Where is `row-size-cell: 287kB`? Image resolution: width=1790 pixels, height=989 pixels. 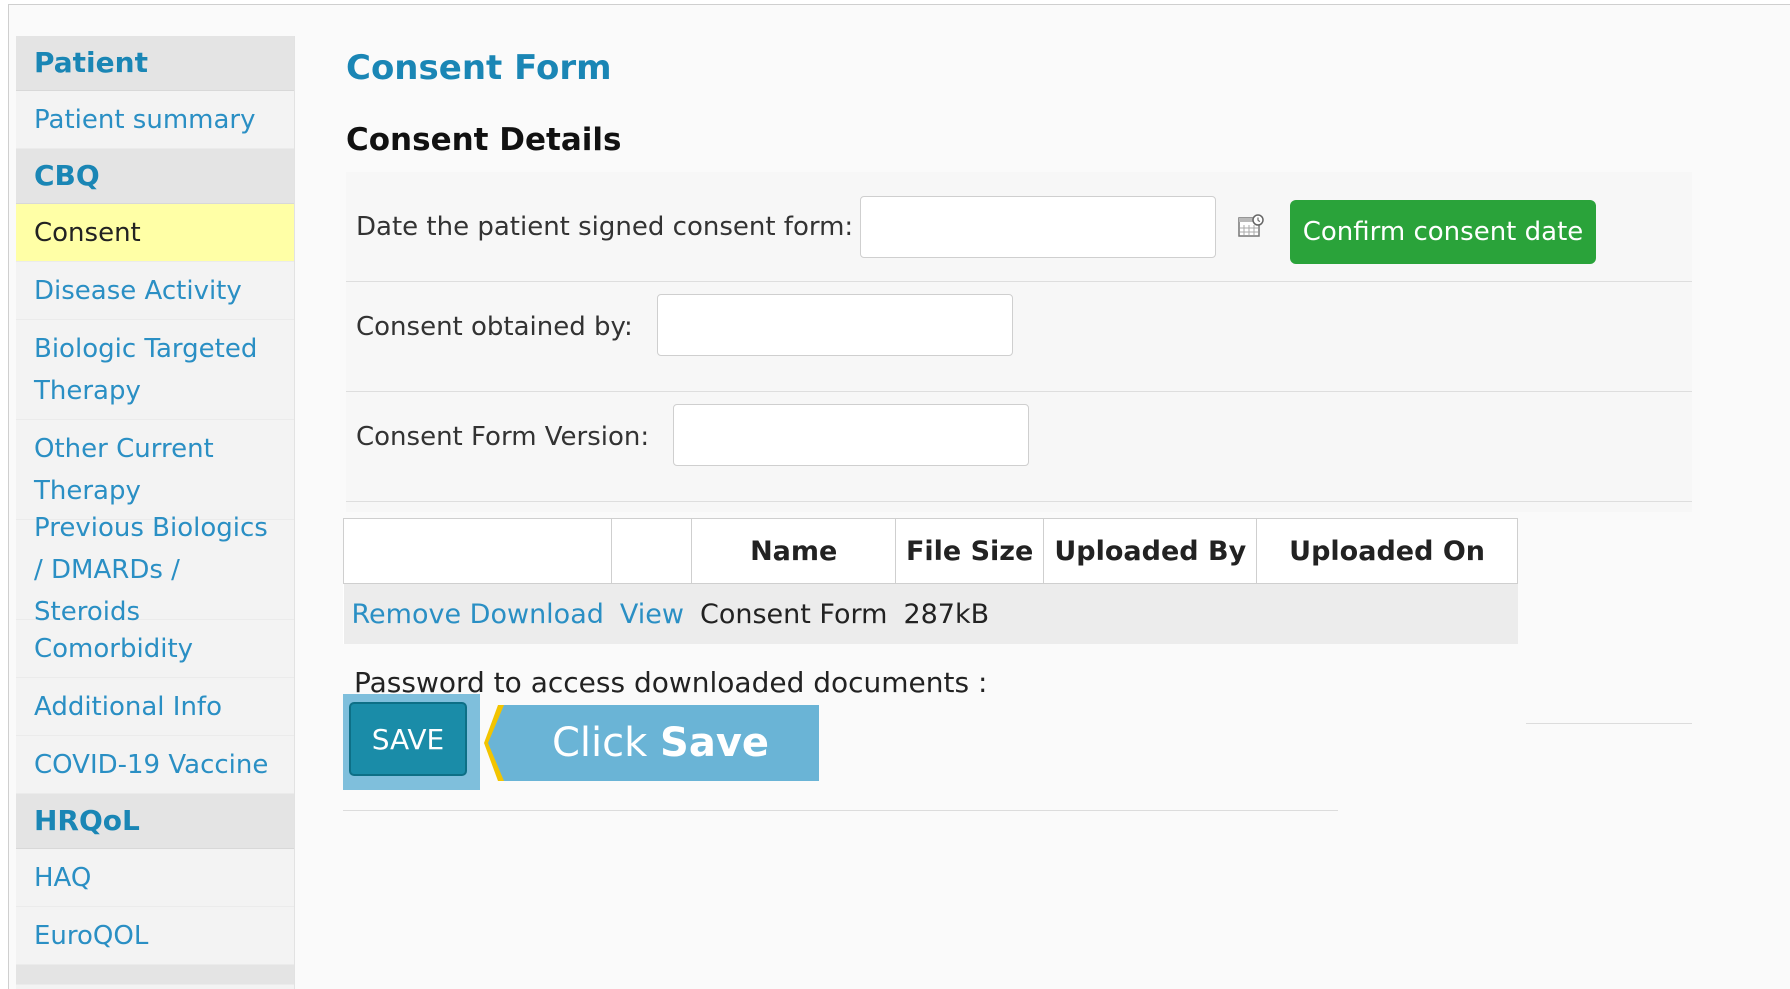
row-size-cell: 287kB is located at coordinates (969, 613).